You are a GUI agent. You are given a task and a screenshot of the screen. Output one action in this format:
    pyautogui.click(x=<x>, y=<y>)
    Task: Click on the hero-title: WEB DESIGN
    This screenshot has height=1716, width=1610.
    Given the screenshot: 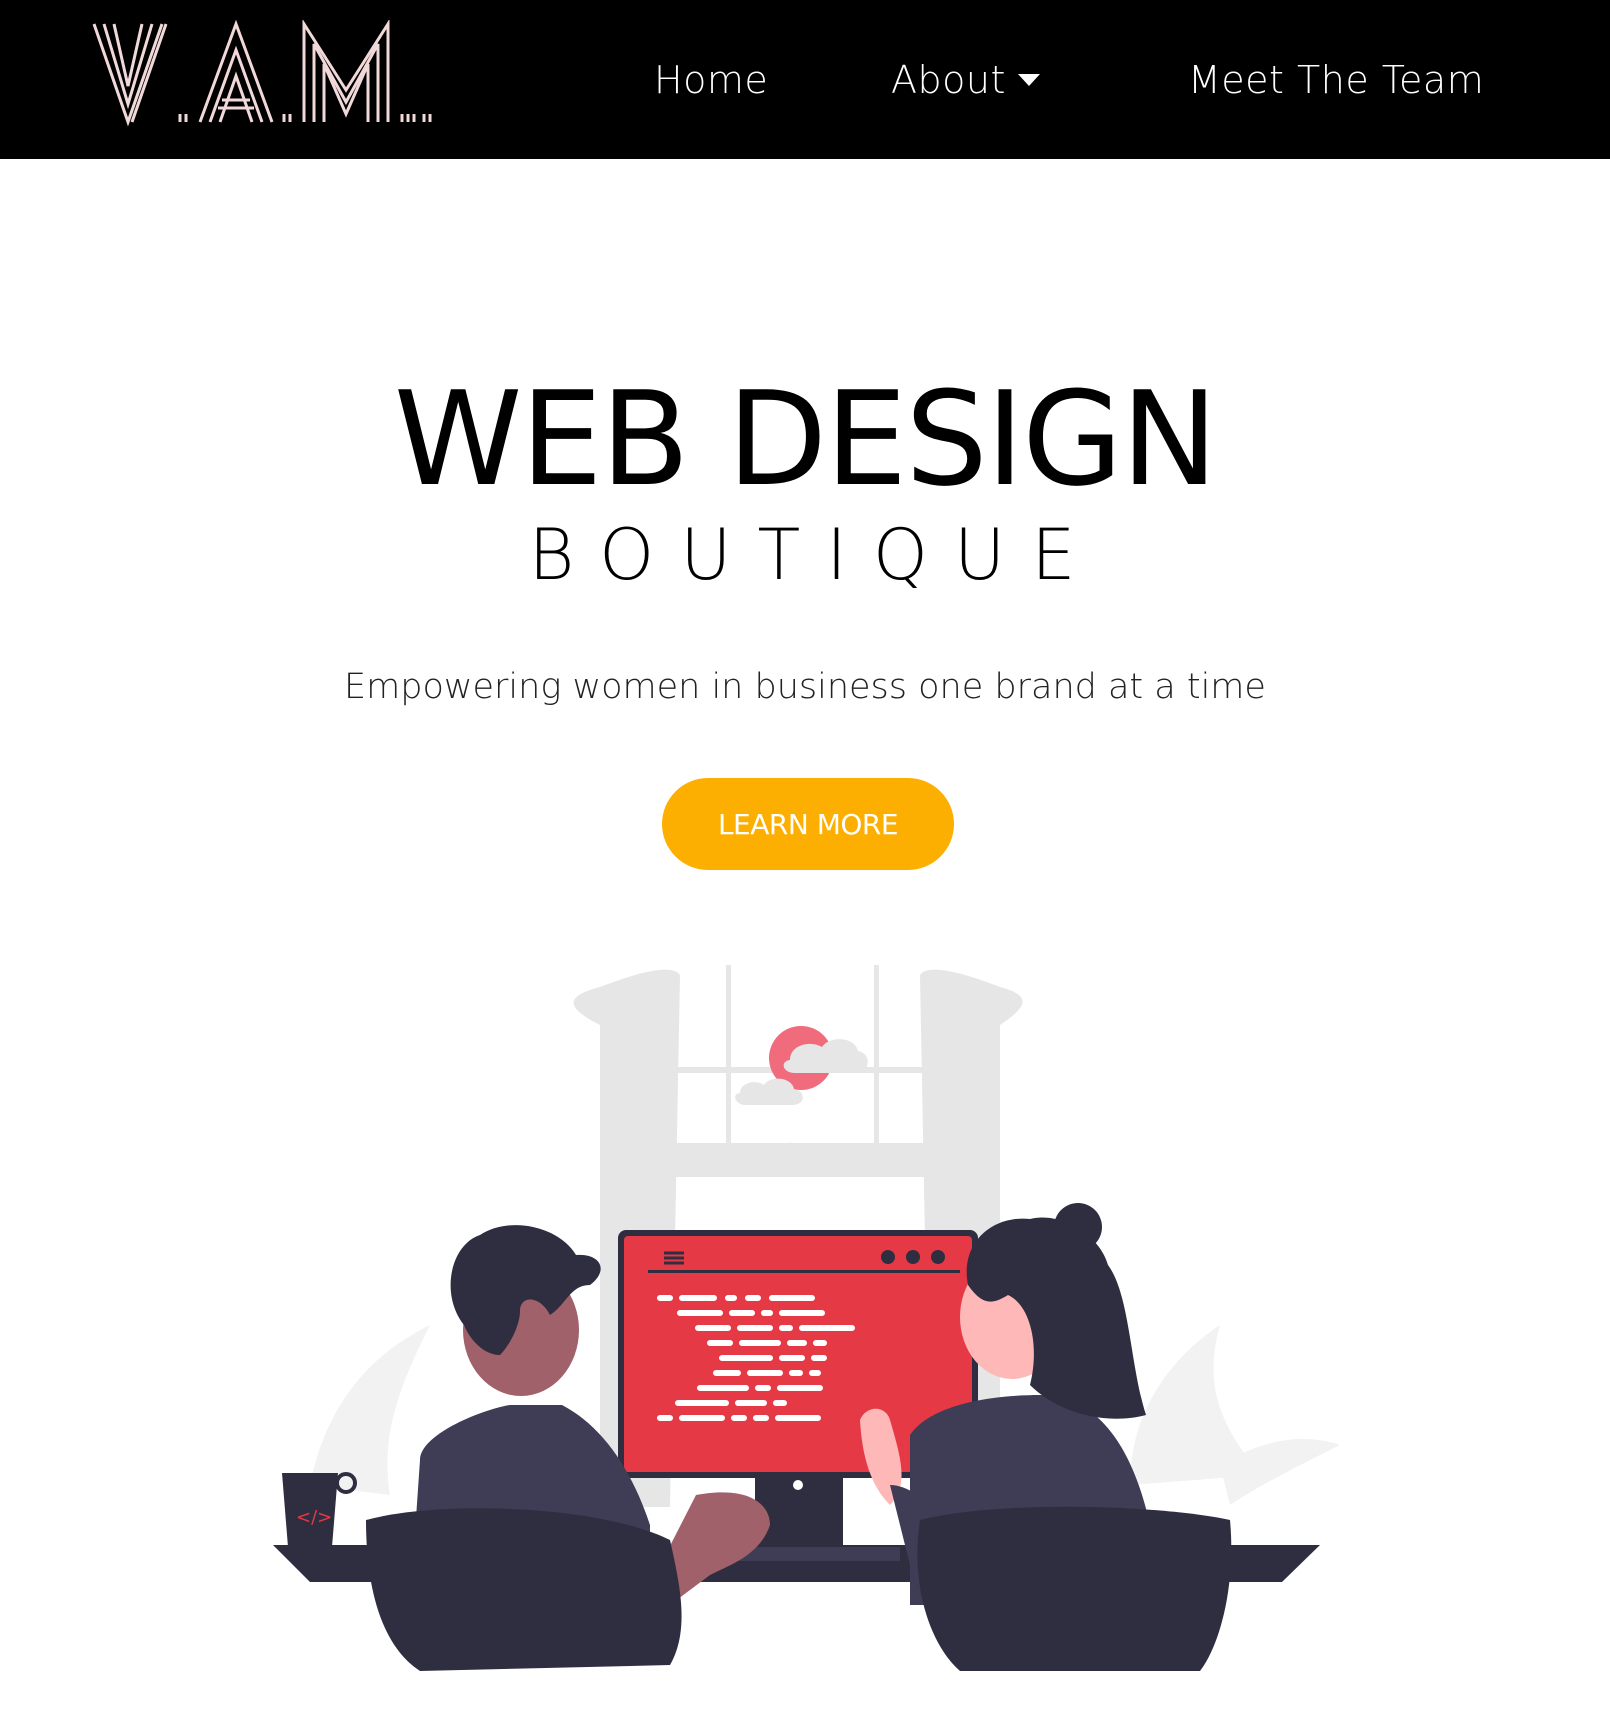 What is the action you would take?
    pyautogui.click(x=805, y=439)
    